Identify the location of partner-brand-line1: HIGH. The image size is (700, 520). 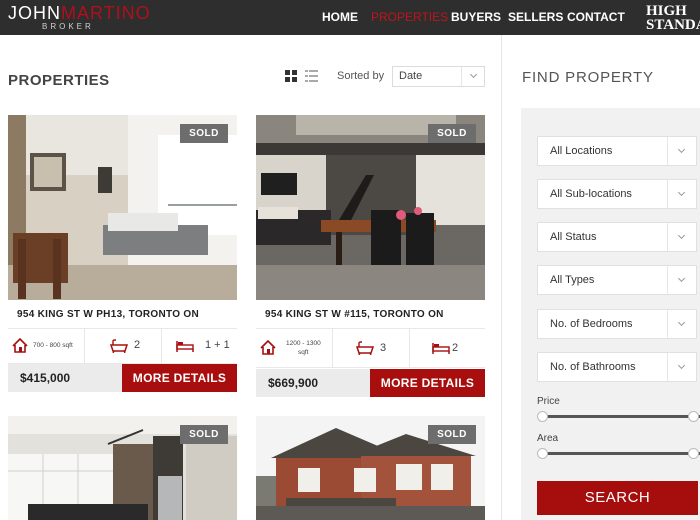
(666, 11).